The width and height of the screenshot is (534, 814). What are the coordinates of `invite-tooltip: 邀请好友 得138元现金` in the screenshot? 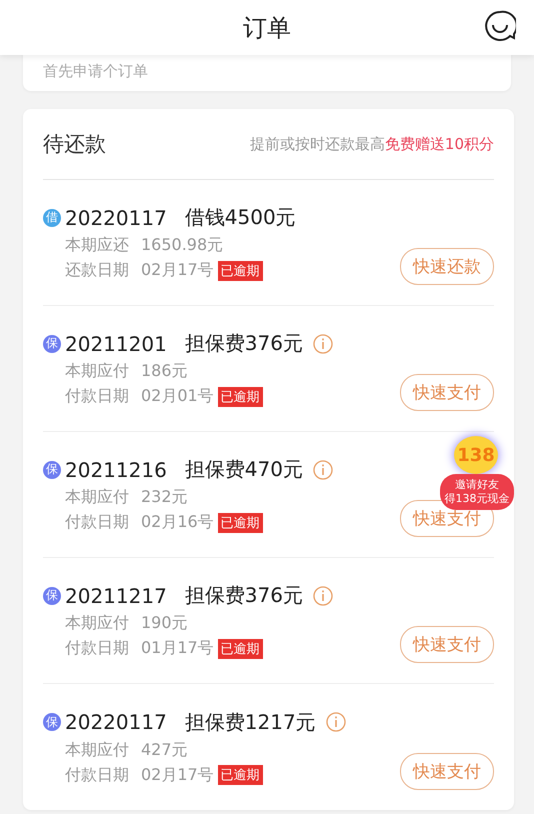 It's located at (477, 492).